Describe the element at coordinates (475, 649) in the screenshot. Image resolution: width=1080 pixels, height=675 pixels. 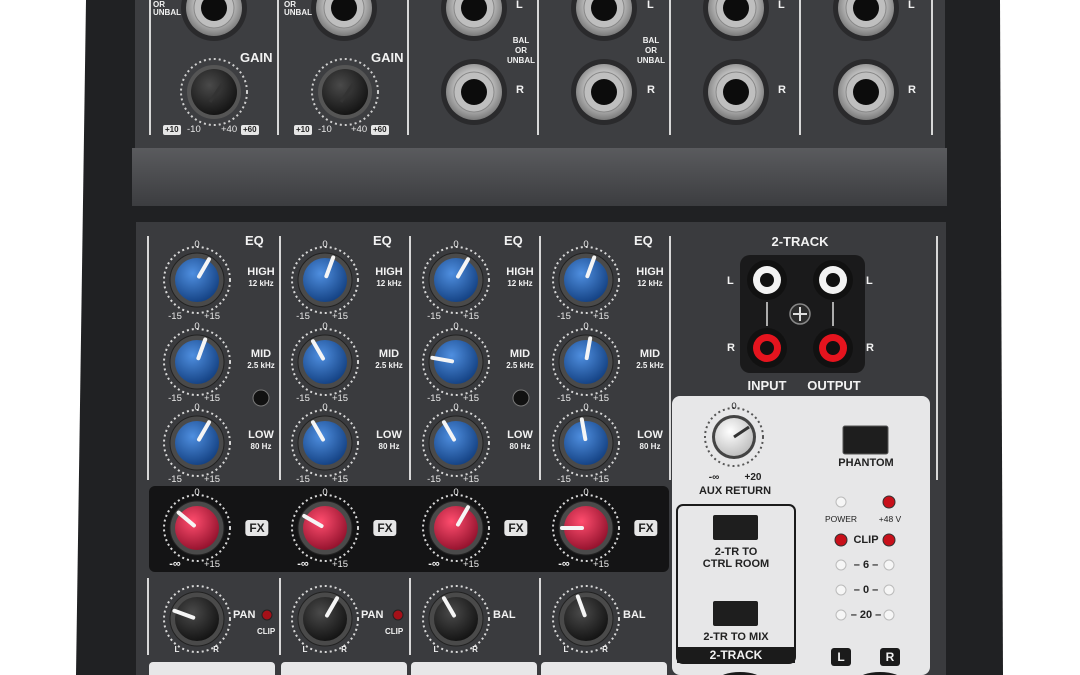
I see `ch3-pan-r: R` at that location.